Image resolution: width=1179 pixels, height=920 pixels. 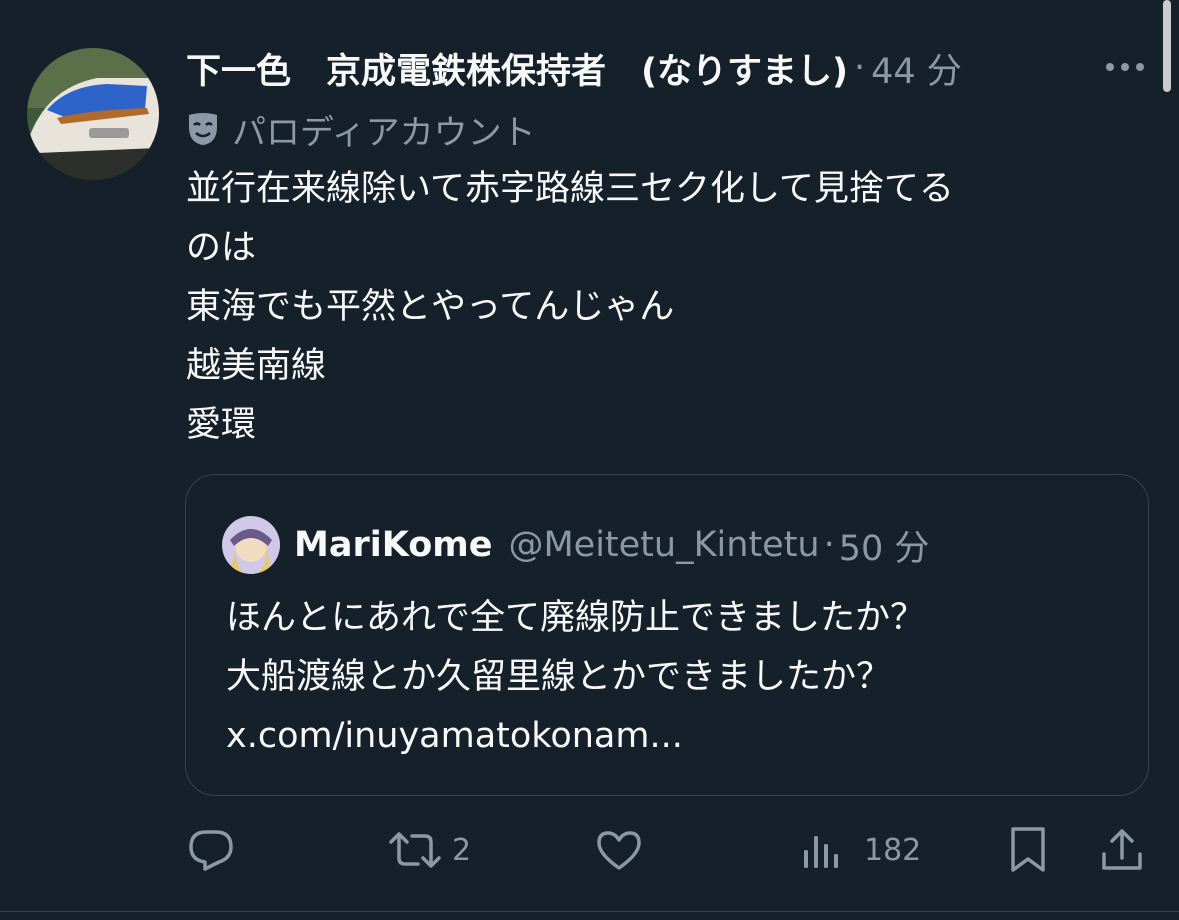 I want to click on parody-account-label: パロディアカウント, so click(x=361, y=129).